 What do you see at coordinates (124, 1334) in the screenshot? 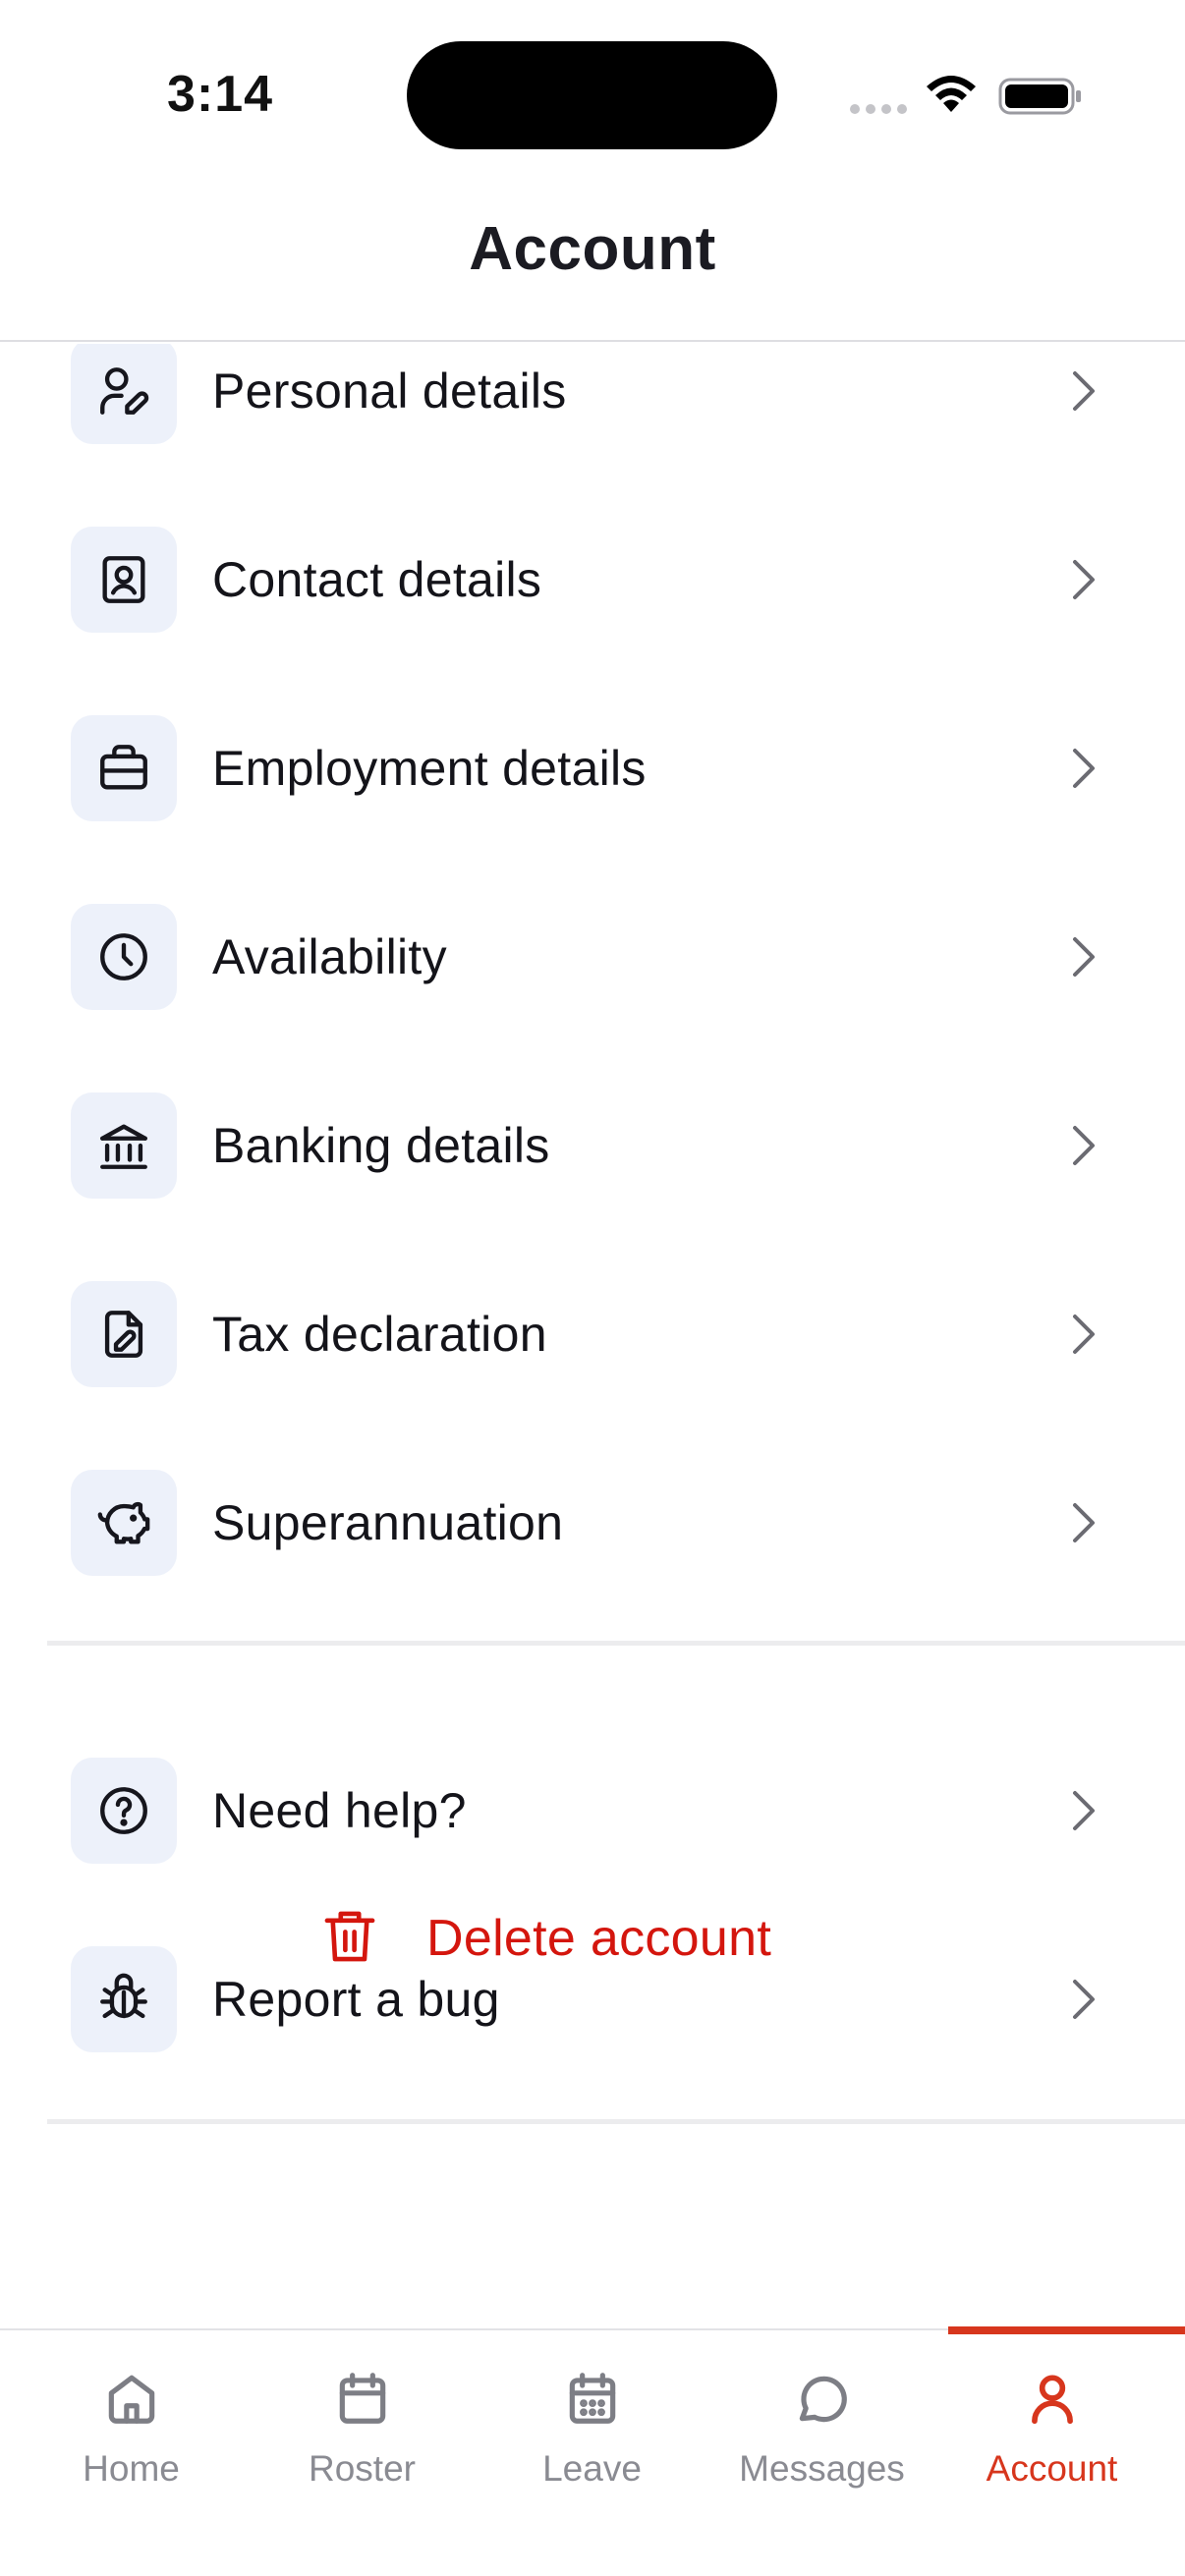
I see `document-edit-icon` at bounding box center [124, 1334].